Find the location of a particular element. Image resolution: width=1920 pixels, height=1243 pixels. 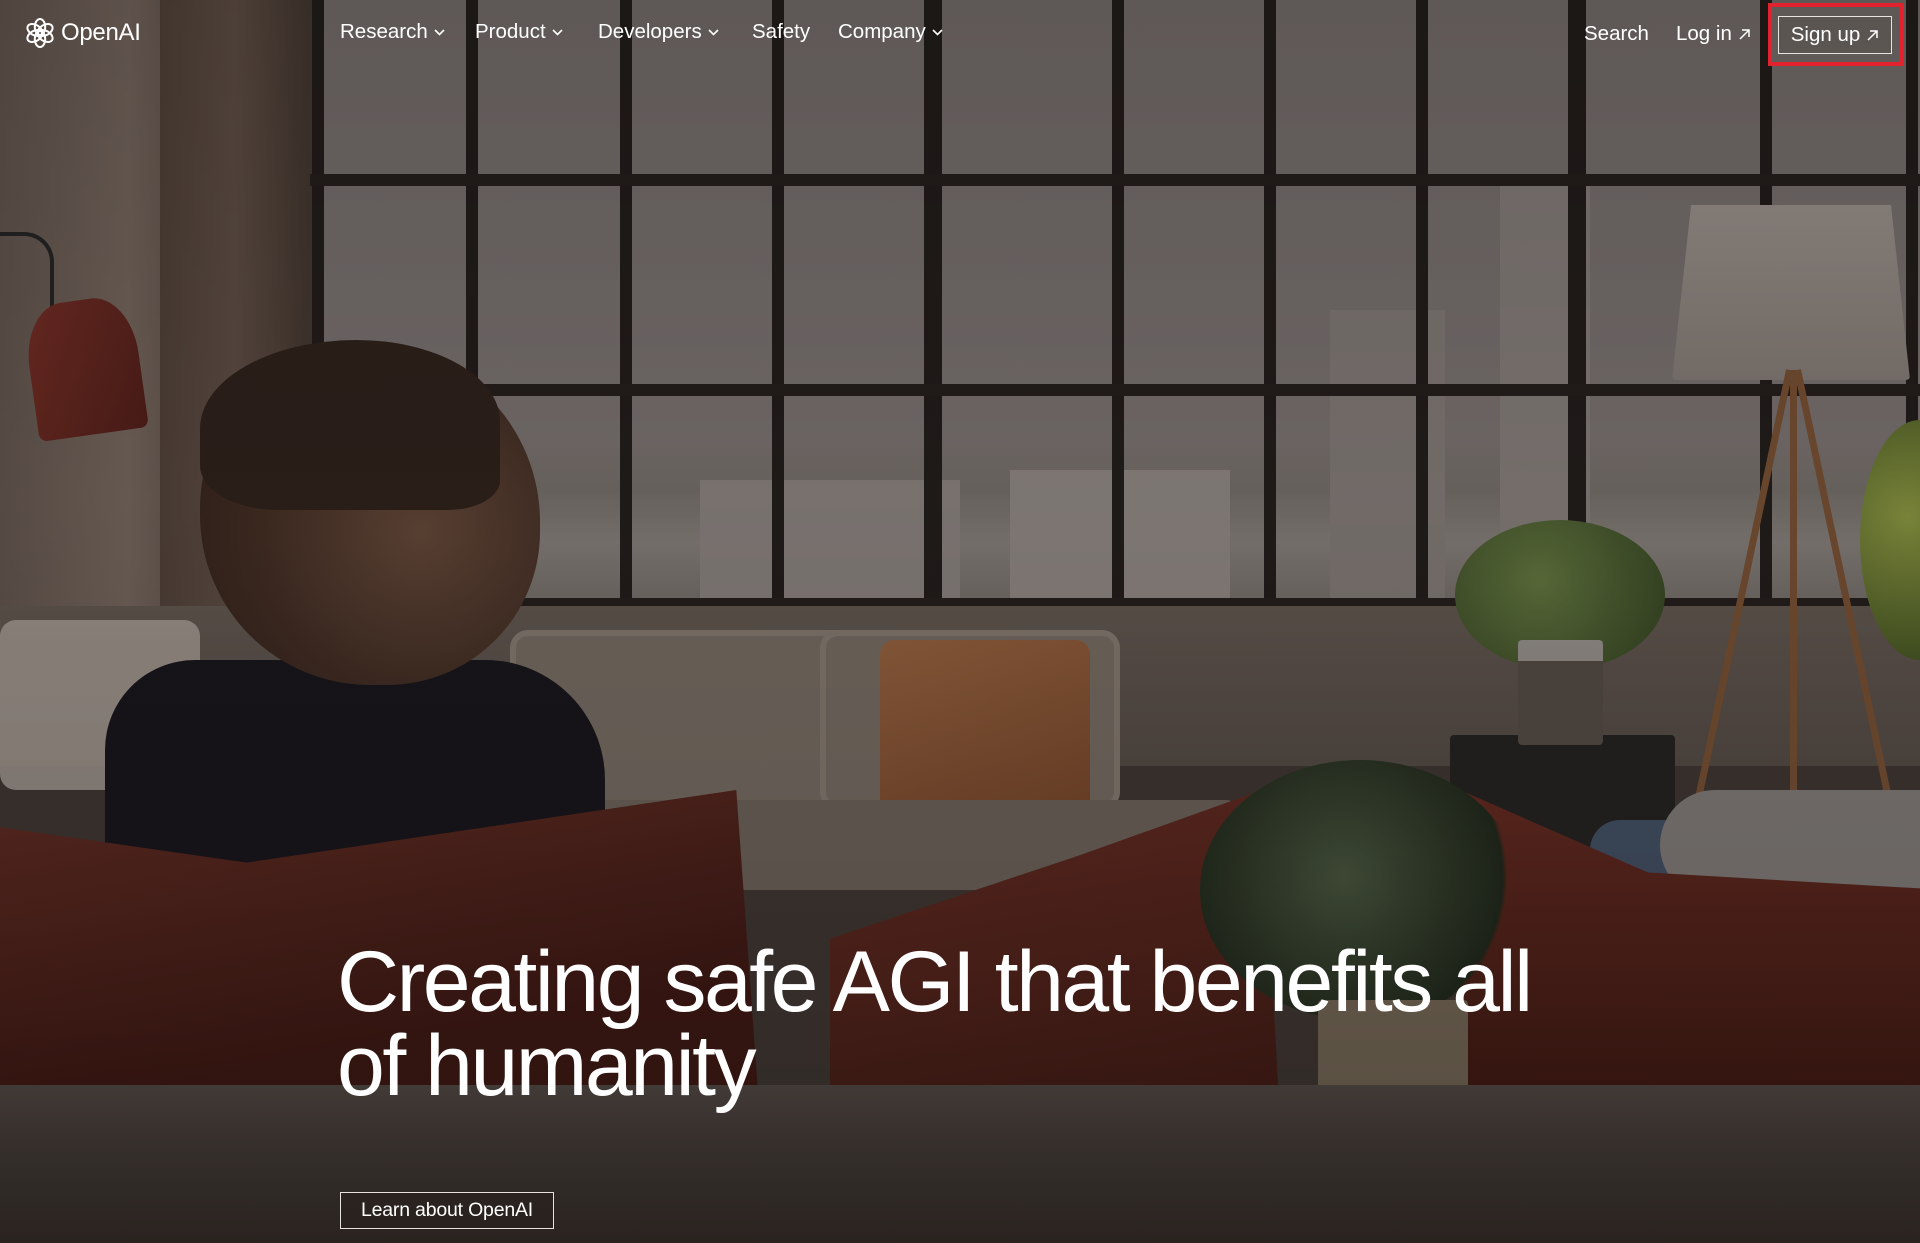

nav-product: Product is located at coordinates (519, 32).